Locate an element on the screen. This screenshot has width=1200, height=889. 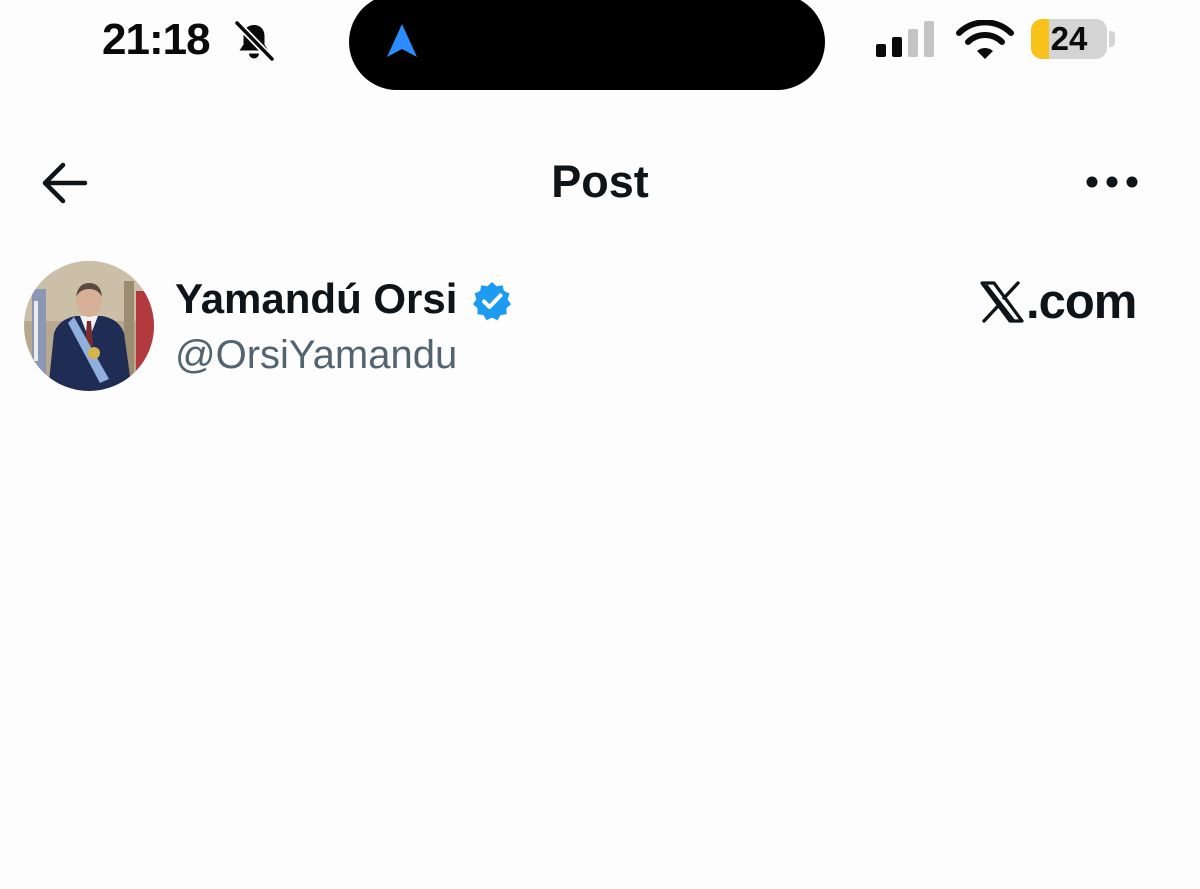
battery-icon: 24 is located at coordinates (1069, 39).